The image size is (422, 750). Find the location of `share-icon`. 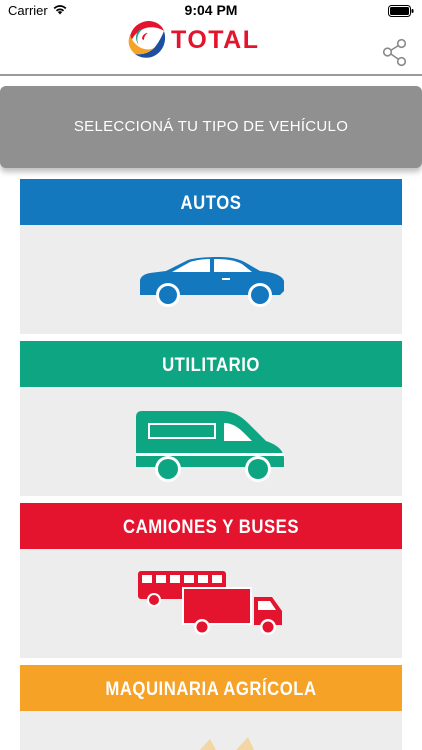

share-icon is located at coordinates (395, 53).